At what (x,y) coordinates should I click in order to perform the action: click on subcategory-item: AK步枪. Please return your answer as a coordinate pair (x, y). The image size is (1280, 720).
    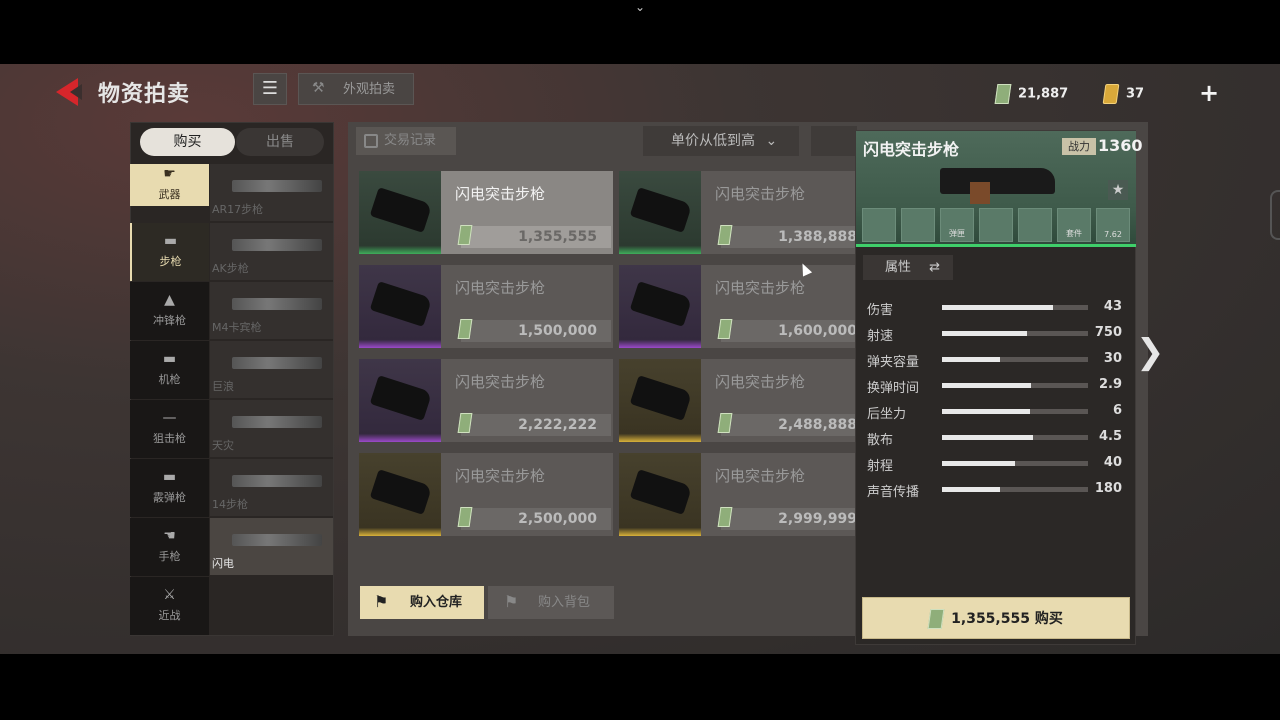
    Looking at the image, I should click on (271, 252).